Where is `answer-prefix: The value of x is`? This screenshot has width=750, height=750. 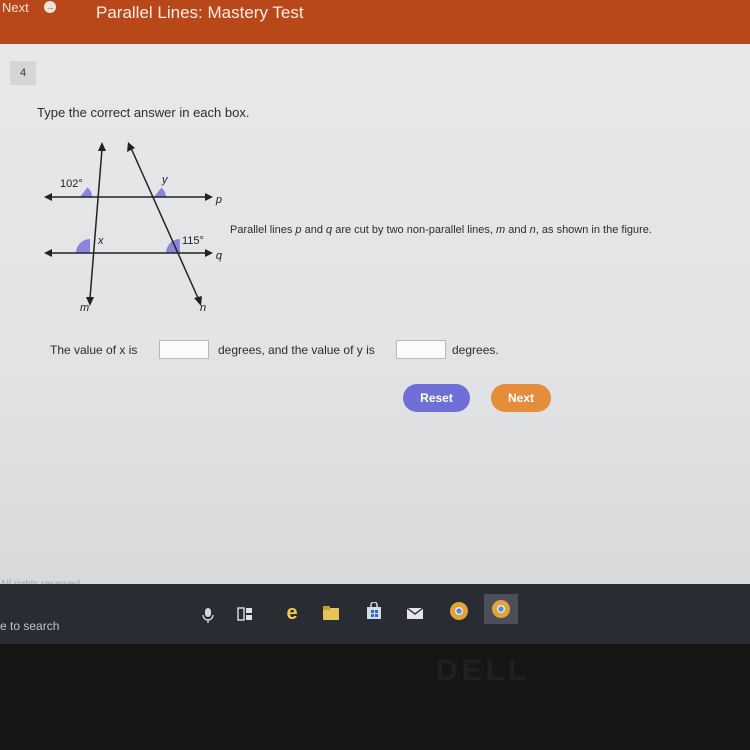 answer-prefix: The value of x is is located at coordinates (94, 350).